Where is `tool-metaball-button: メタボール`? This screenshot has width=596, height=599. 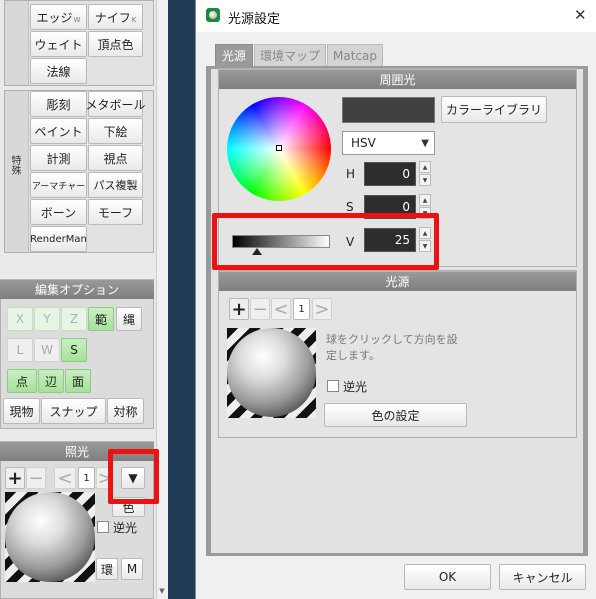
tool-metaball-button: メタボール is located at coordinates (116, 104).